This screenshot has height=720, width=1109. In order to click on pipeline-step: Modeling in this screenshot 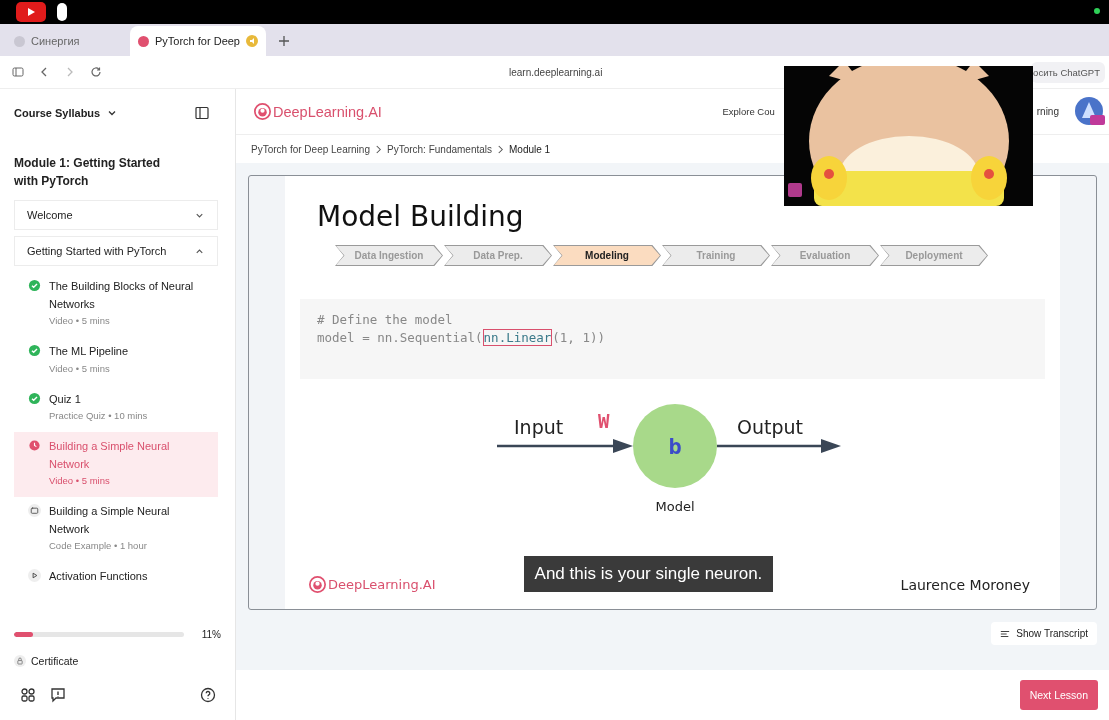, I will do `click(607, 255)`.